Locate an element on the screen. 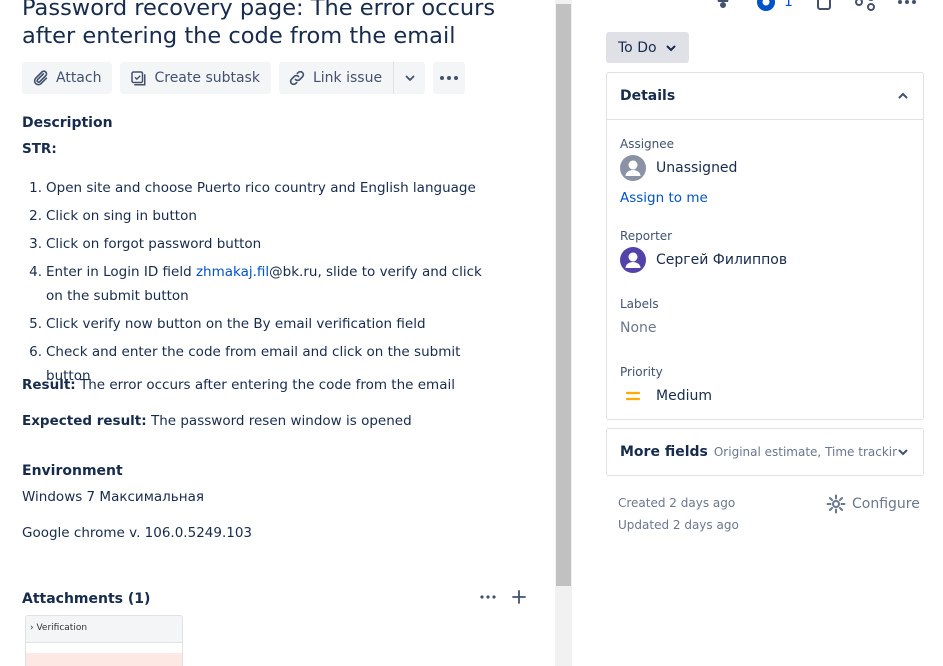 Image resolution: width=943 pixels, height=666 pixels. link-issue-group: Link issue is located at coordinates (352, 78).